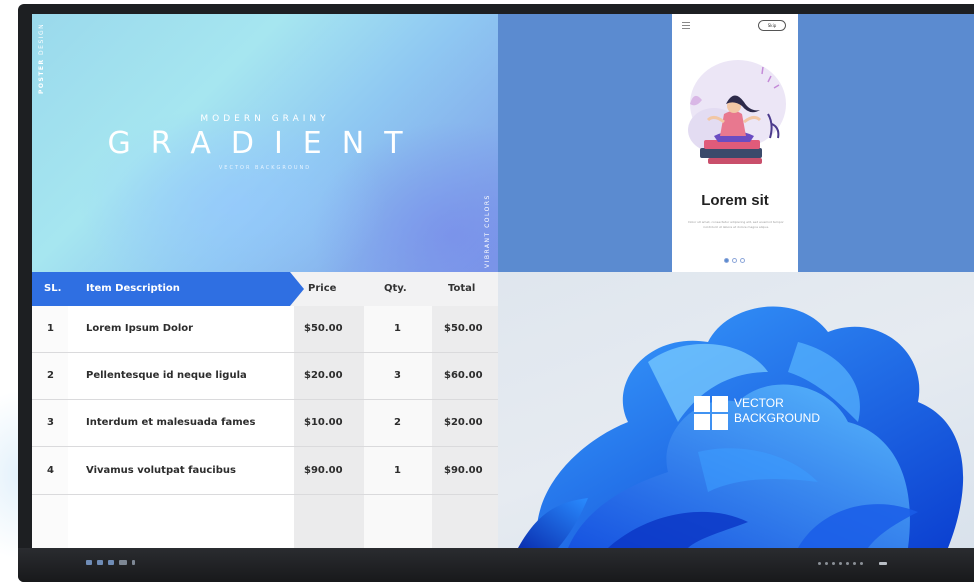 This screenshot has width=974, height=584. I want to click on row-2-total: $60.00, so click(463, 375).